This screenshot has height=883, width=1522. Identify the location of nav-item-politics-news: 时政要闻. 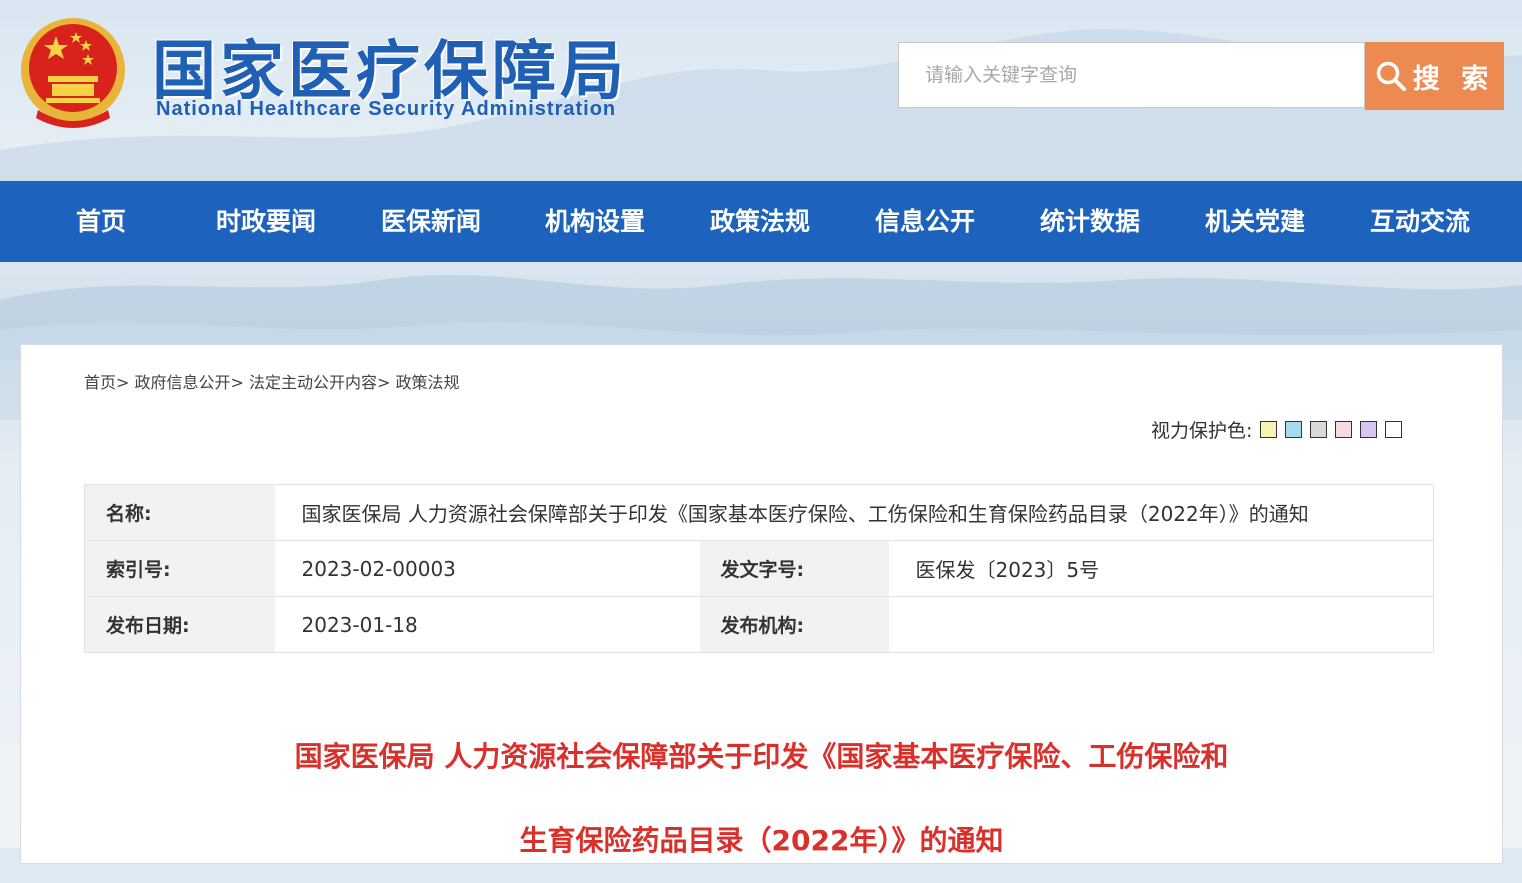
(266, 221).